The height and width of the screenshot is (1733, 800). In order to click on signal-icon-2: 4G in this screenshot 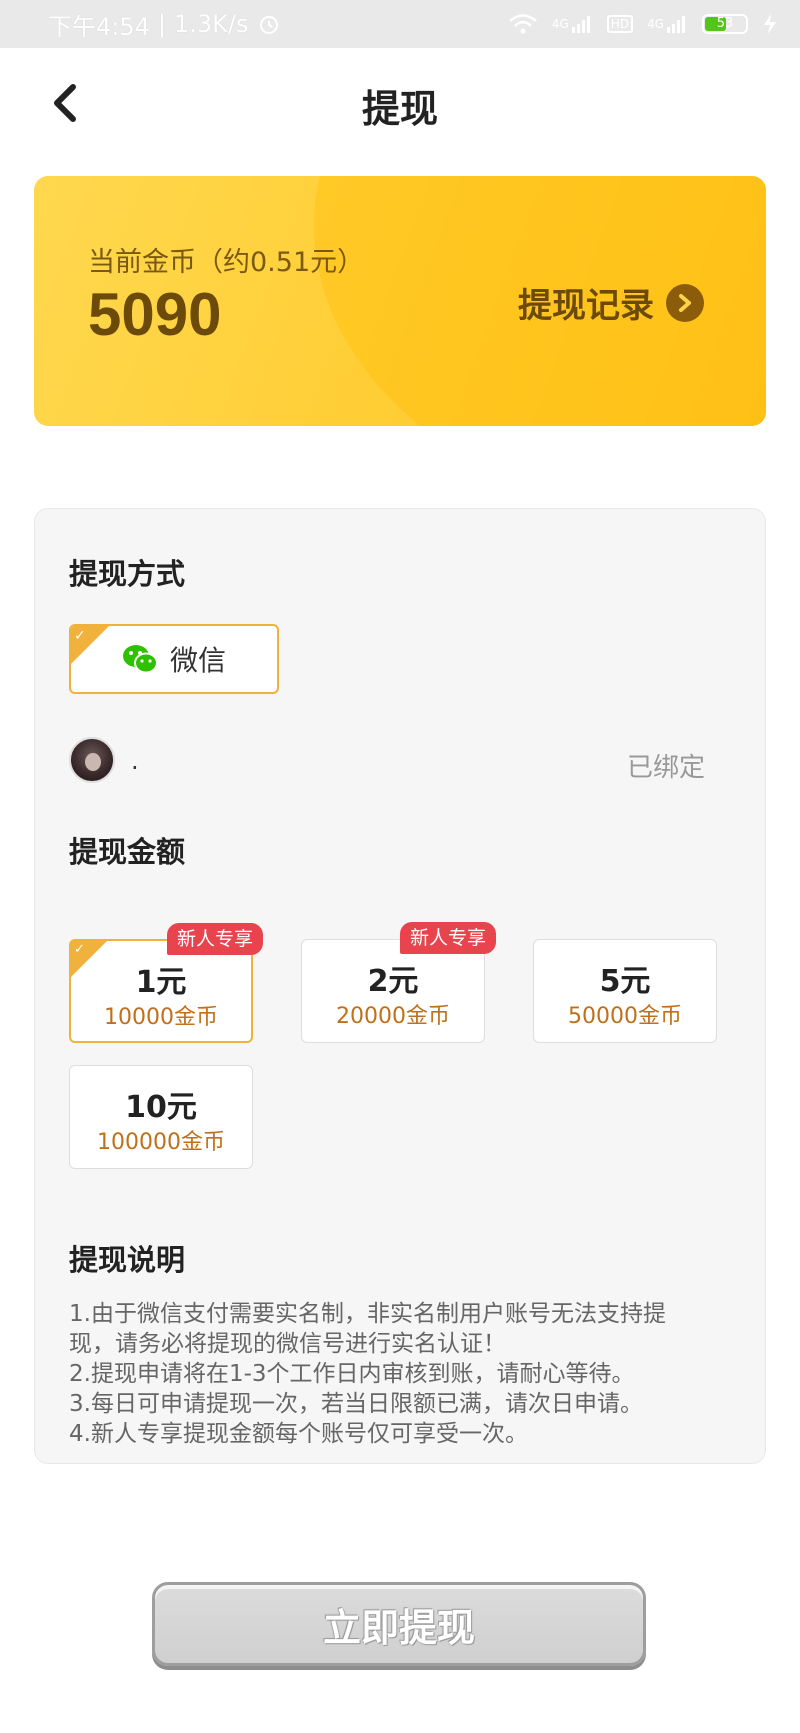, I will do `click(667, 24)`.